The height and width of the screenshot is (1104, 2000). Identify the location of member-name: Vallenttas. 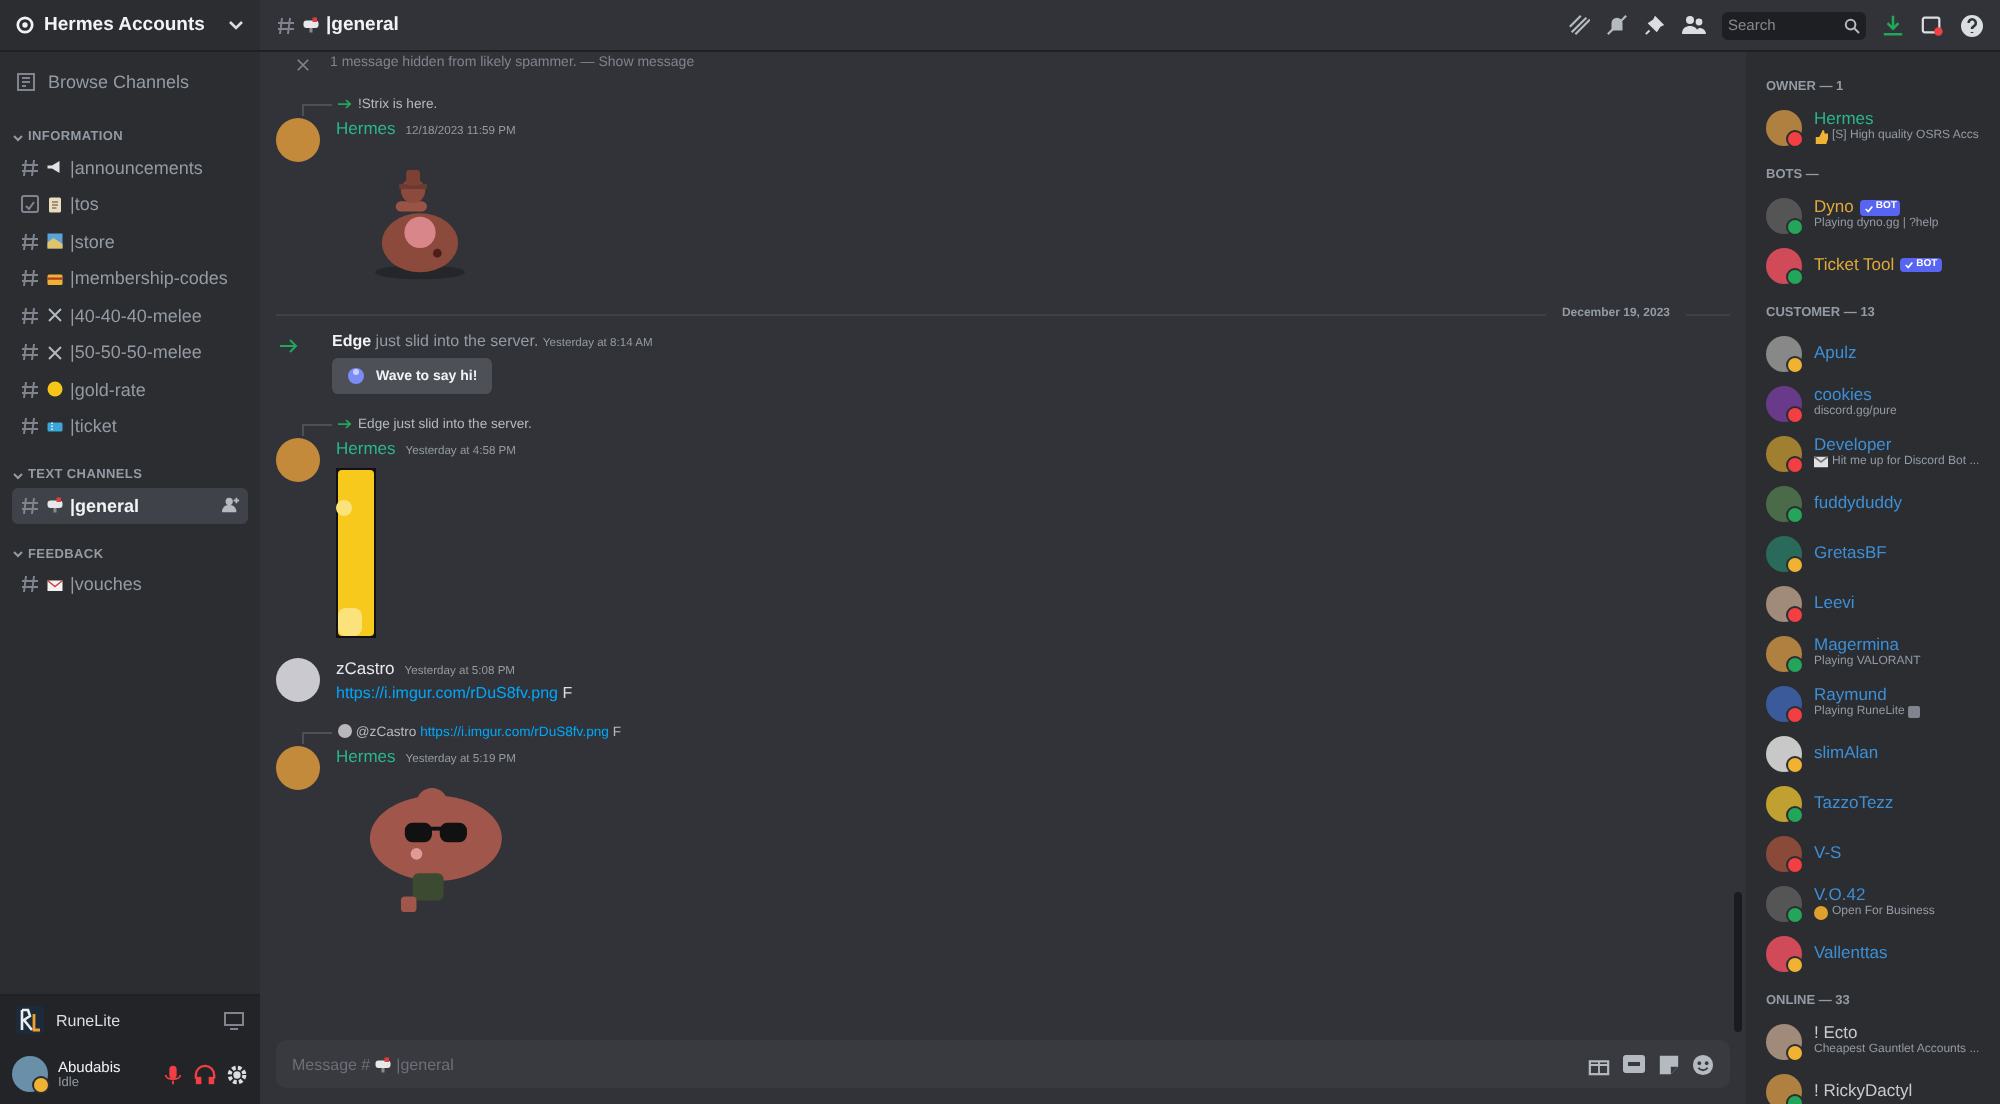
(1851, 953).